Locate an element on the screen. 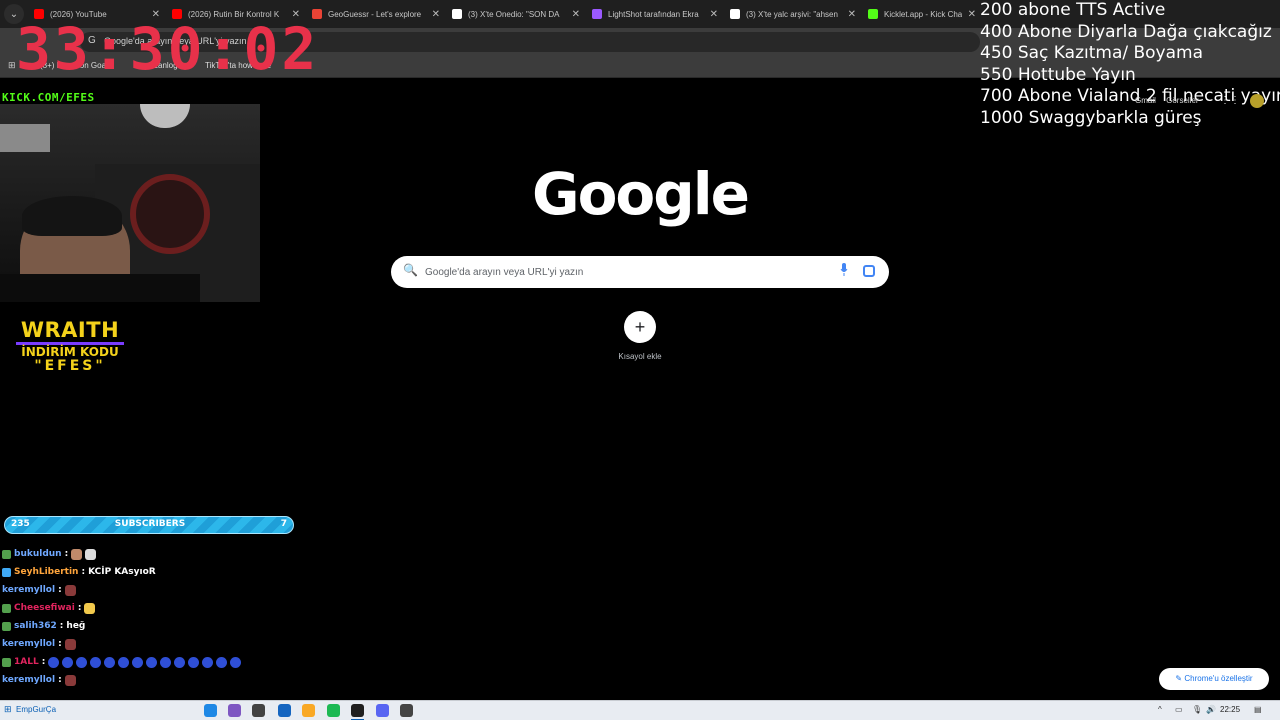 This screenshot has height=720, width=1280. chat-text: heğ is located at coordinates (76, 626).